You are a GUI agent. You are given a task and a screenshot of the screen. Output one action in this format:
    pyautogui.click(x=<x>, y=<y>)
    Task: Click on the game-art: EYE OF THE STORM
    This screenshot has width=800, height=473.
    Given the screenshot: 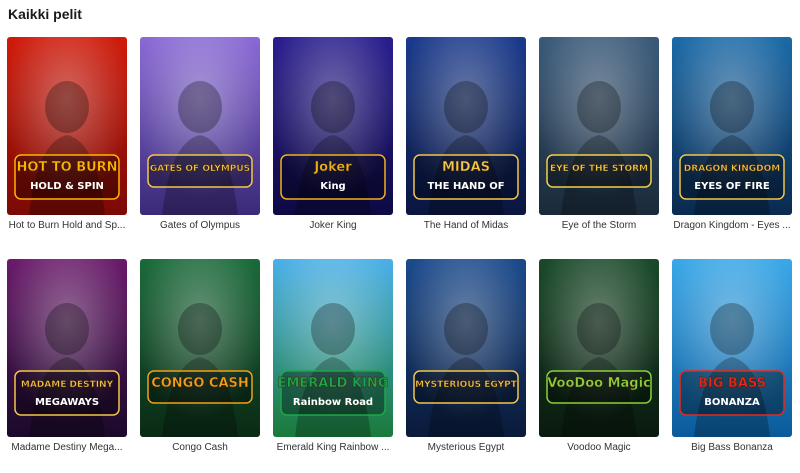 What is the action you would take?
    pyautogui.click(x=599, y=126)
    